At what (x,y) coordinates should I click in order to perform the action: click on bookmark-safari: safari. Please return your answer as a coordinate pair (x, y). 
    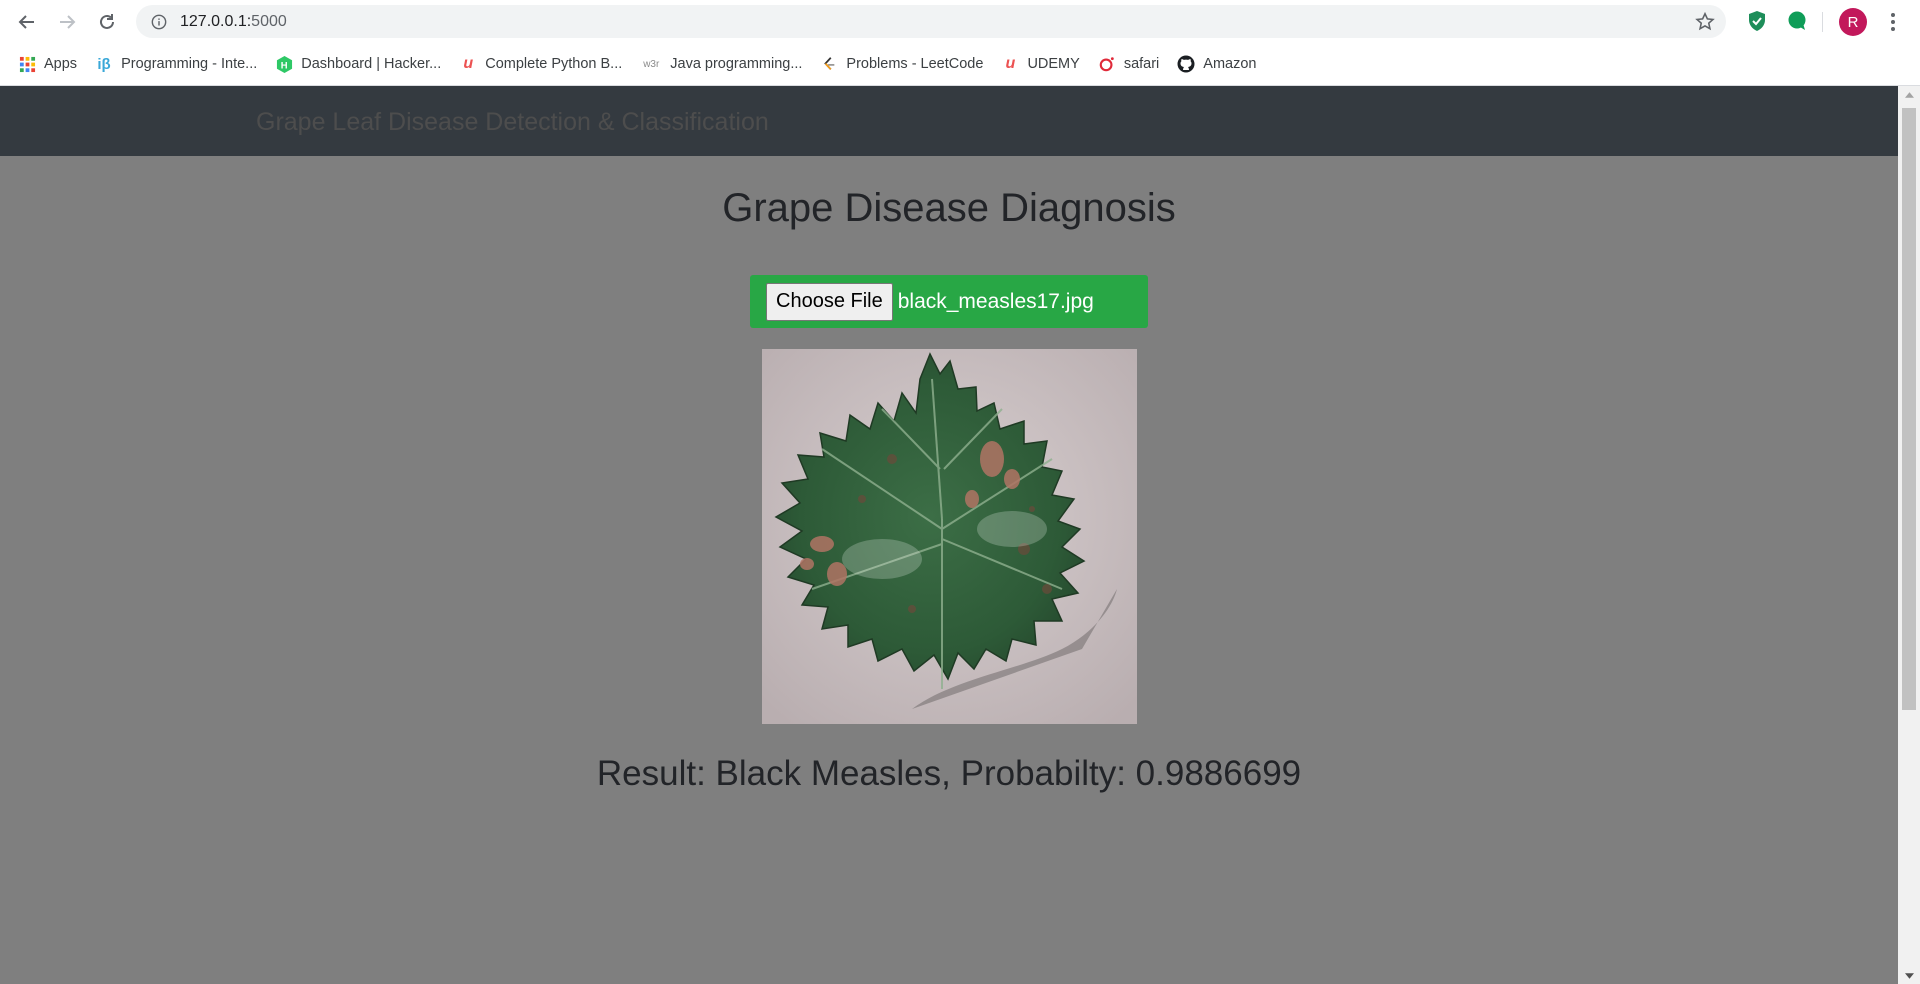
    Looking at the image, I should click on (1128, 64).